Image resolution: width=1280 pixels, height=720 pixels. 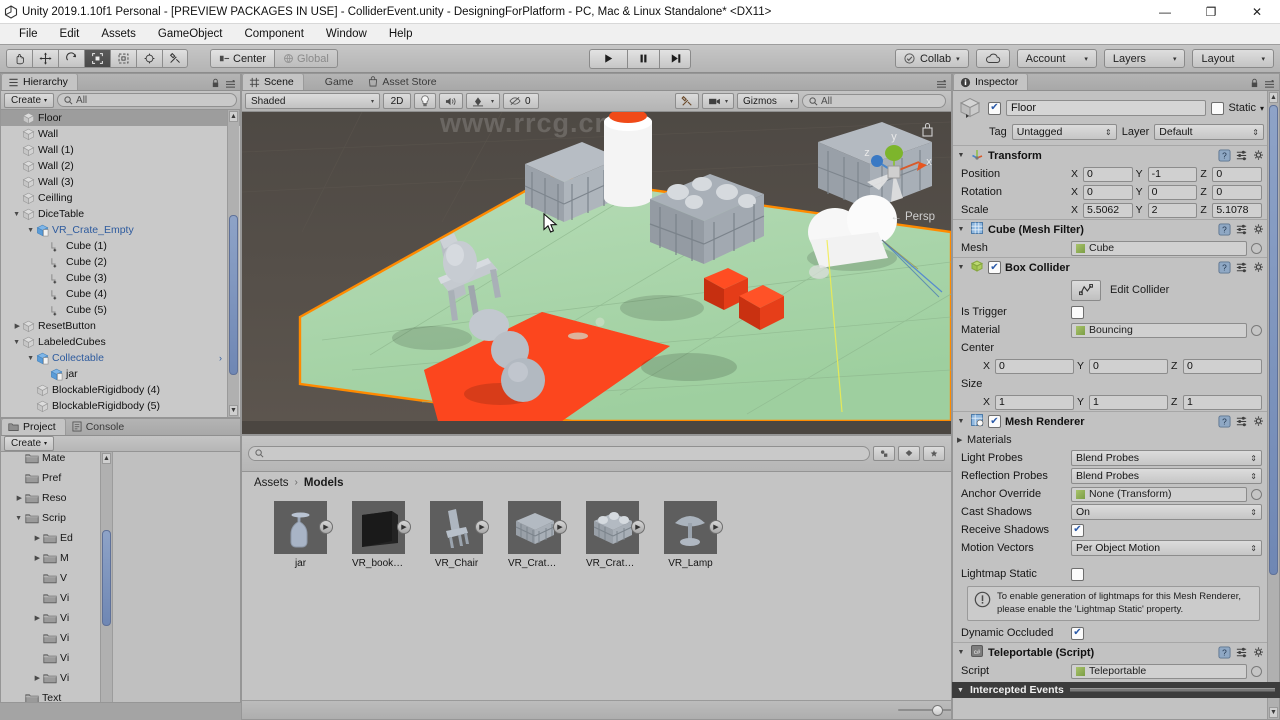 I want to click on project-scroll-thumb, so click(x=106, y=578).